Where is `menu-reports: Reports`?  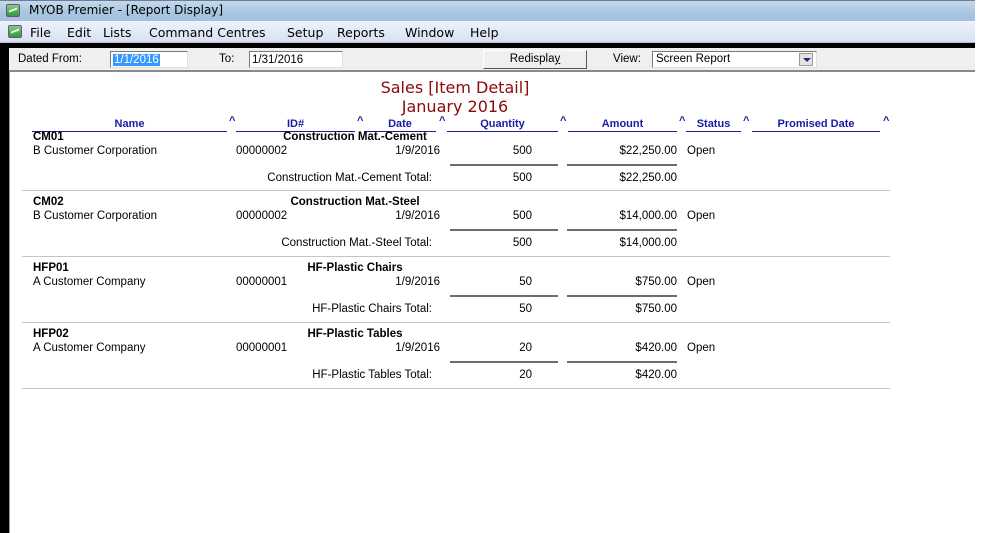
menu-reports: Reports is located at coordinates (361, 32).